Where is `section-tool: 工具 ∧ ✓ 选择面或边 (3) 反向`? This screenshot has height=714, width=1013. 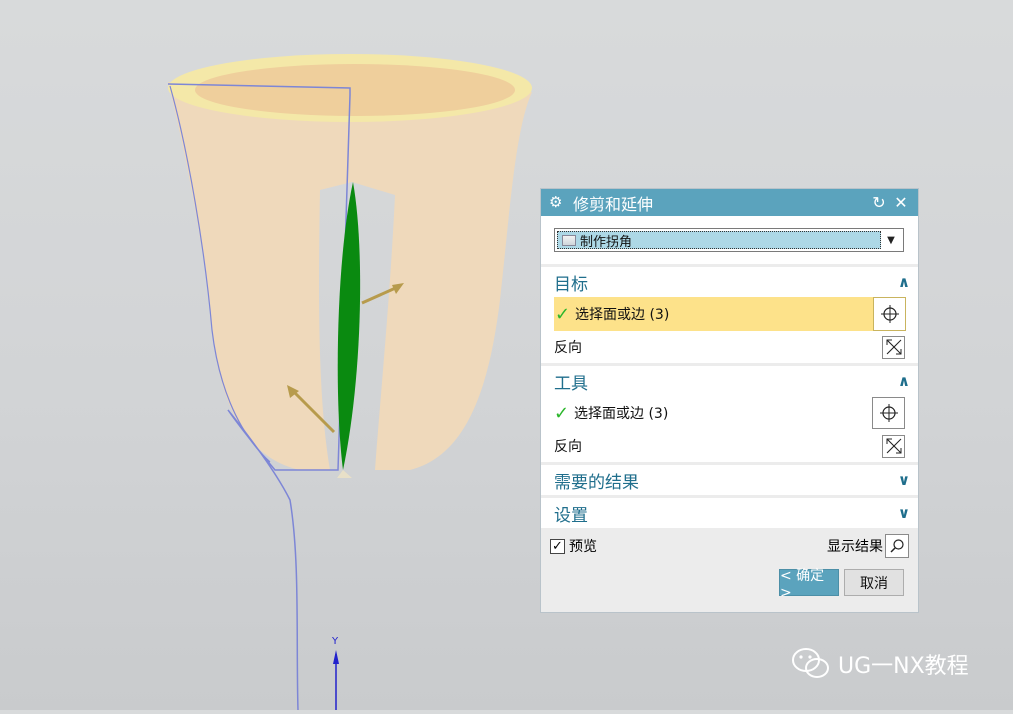
section-tool: 工具 ∧ ✓ 选择面或边 (3) 反向 is located at coordinates (729, 414).